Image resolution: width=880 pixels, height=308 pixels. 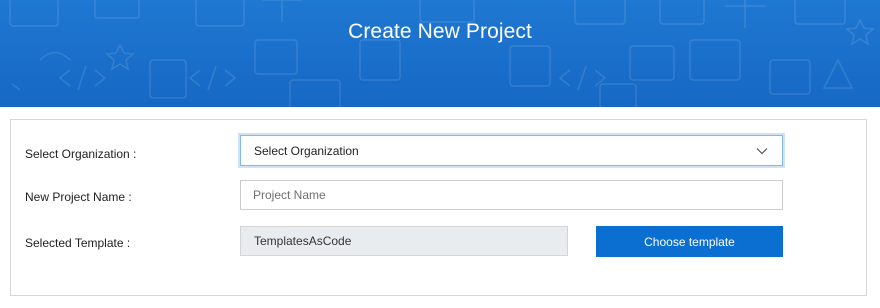 I want to click on selected-template-value: TemplatesAsCode, so click(x=303, y=241).